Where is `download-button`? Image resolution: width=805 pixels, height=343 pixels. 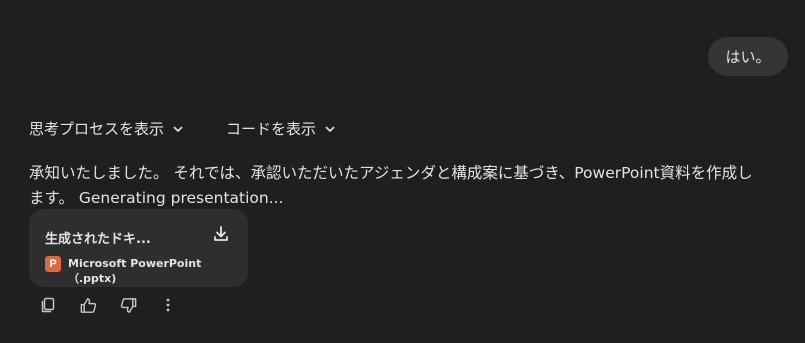
download-button is located at coordinates (221, 236).